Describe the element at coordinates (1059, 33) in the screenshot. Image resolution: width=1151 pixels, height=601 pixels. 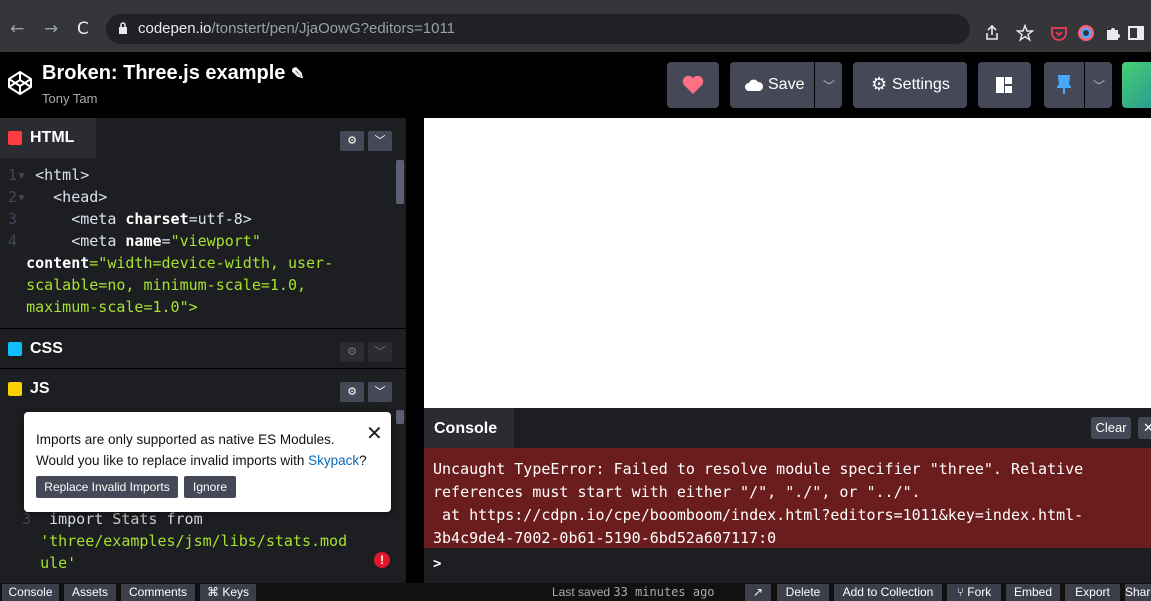
I see `pocket-icon` at that location.